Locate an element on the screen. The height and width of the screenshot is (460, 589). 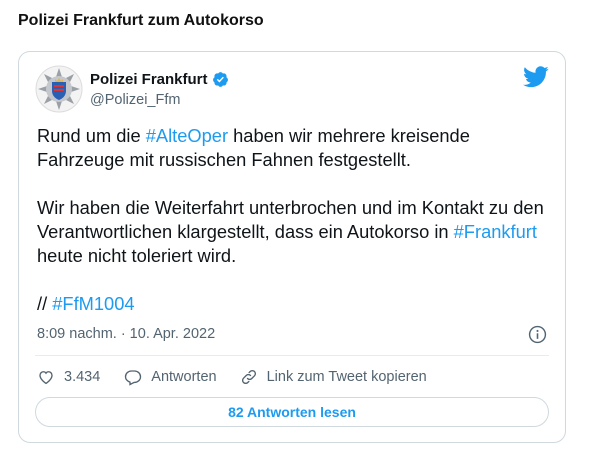
verified-badge-icon is located at coordinates (220, 79).